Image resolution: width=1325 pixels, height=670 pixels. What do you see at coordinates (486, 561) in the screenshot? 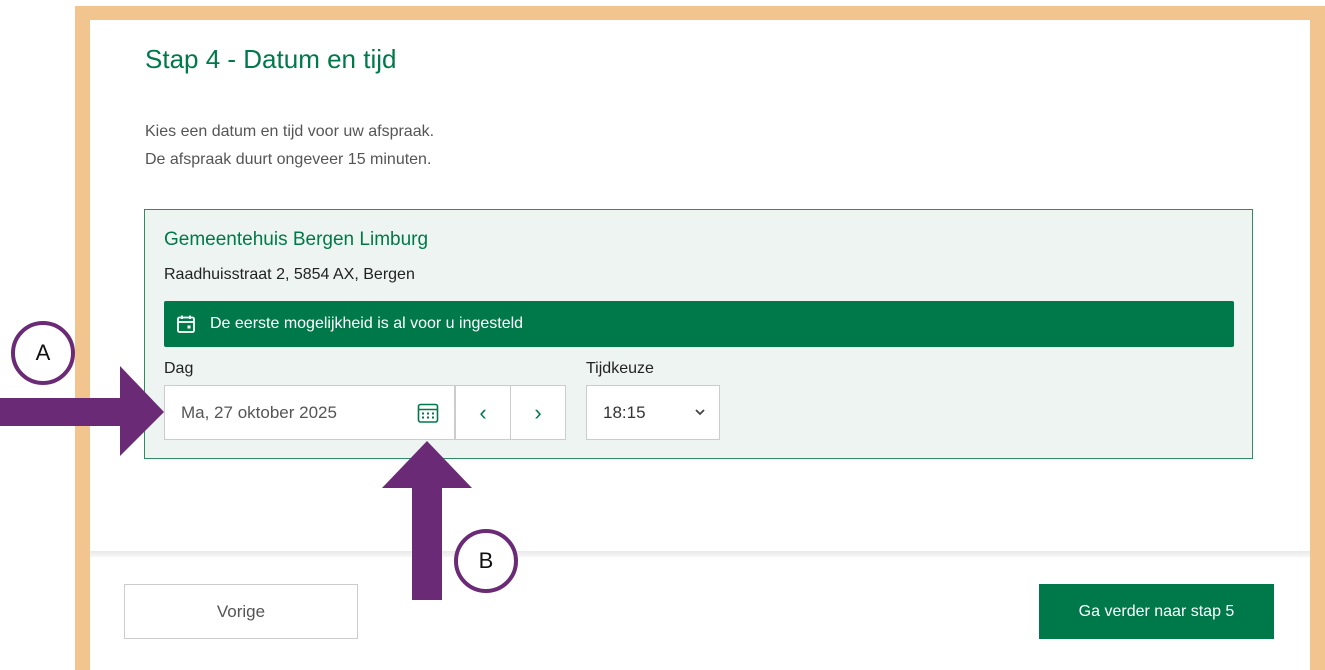
I see `annotation-marker-b: B` at bounding box center [486, 561].